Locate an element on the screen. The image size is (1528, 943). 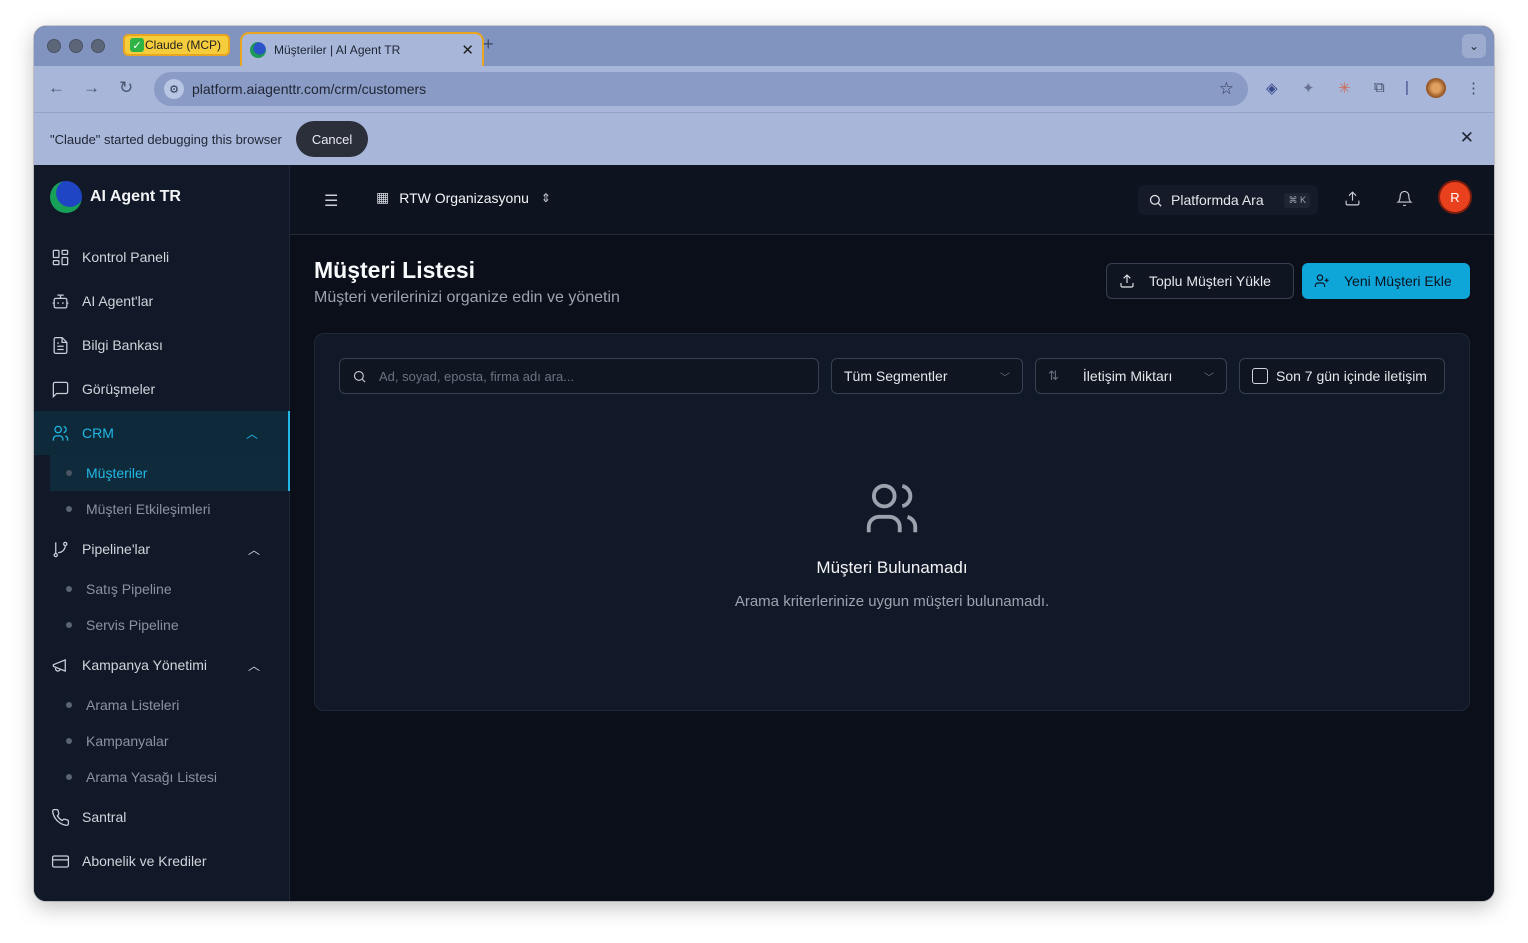
recent-contact-filter: Son 7 gün içinde iletişim is located at coordinates (1342, 376).